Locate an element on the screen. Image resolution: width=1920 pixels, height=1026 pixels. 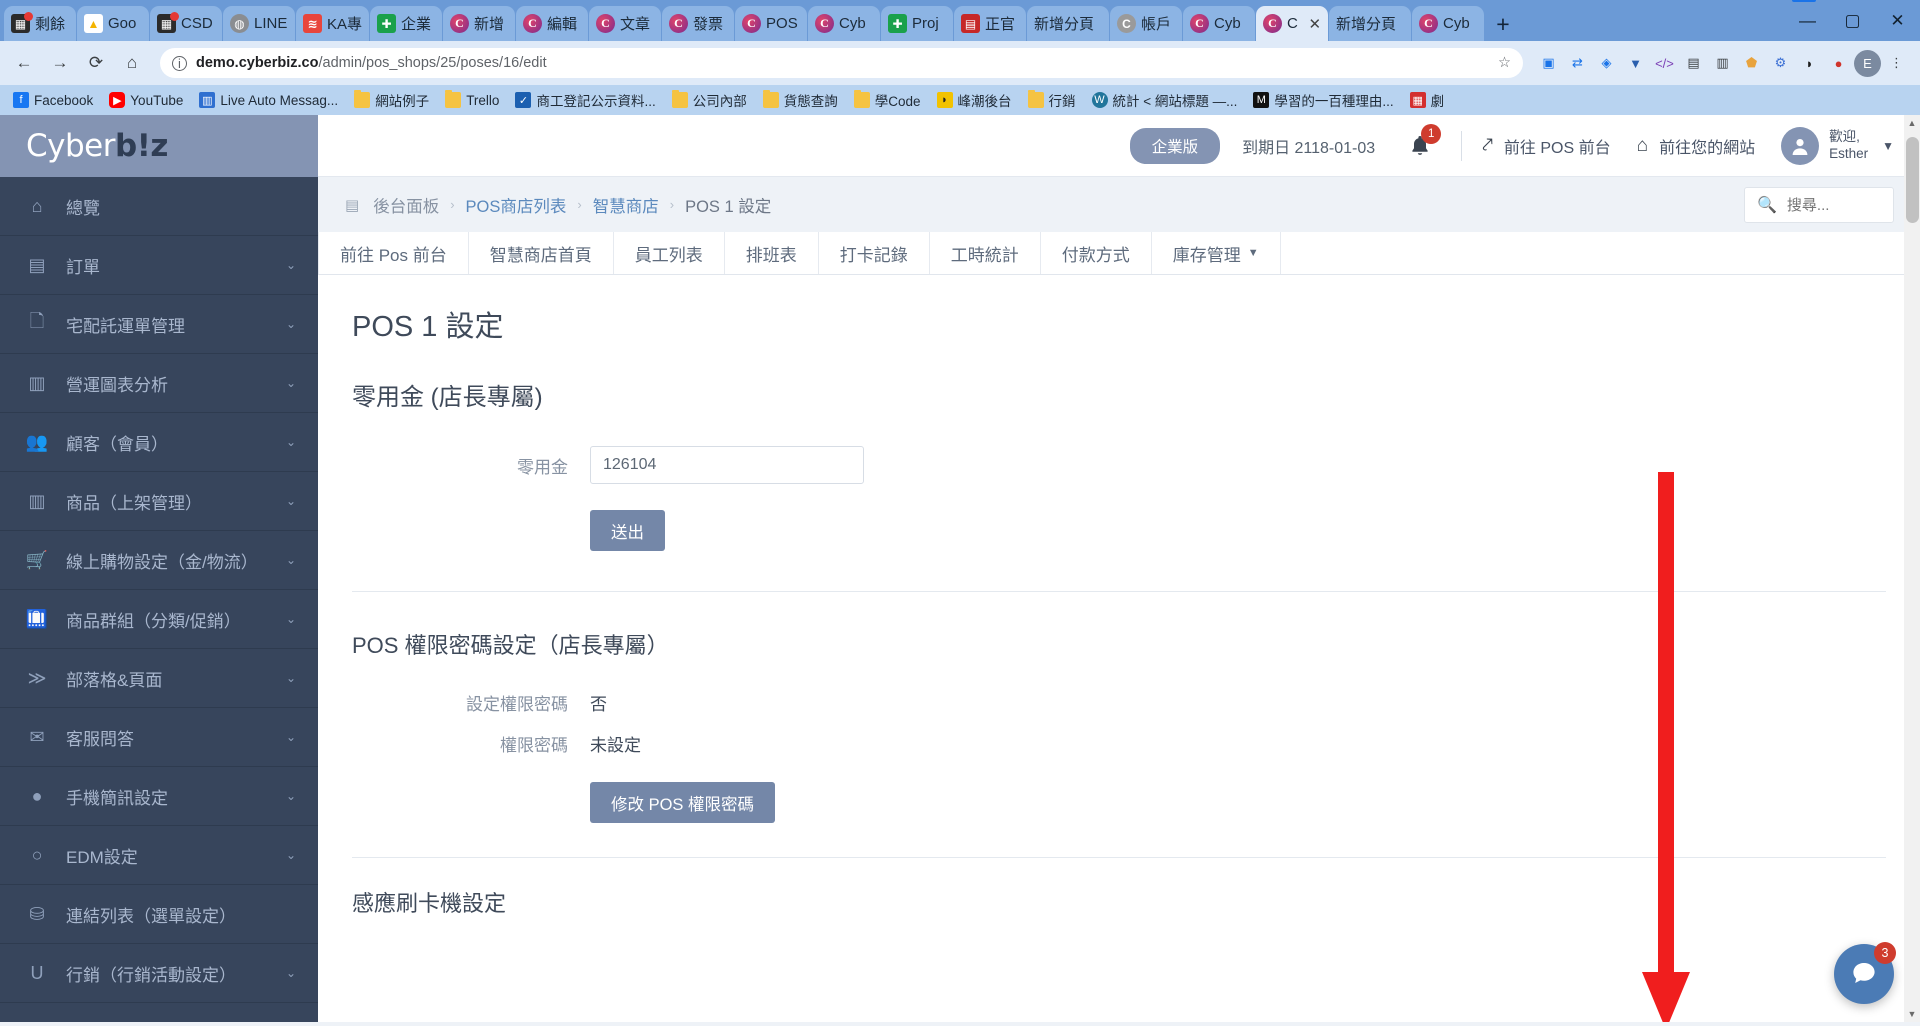
browser-tab: C✕ is located at coordinates (1292, 23).